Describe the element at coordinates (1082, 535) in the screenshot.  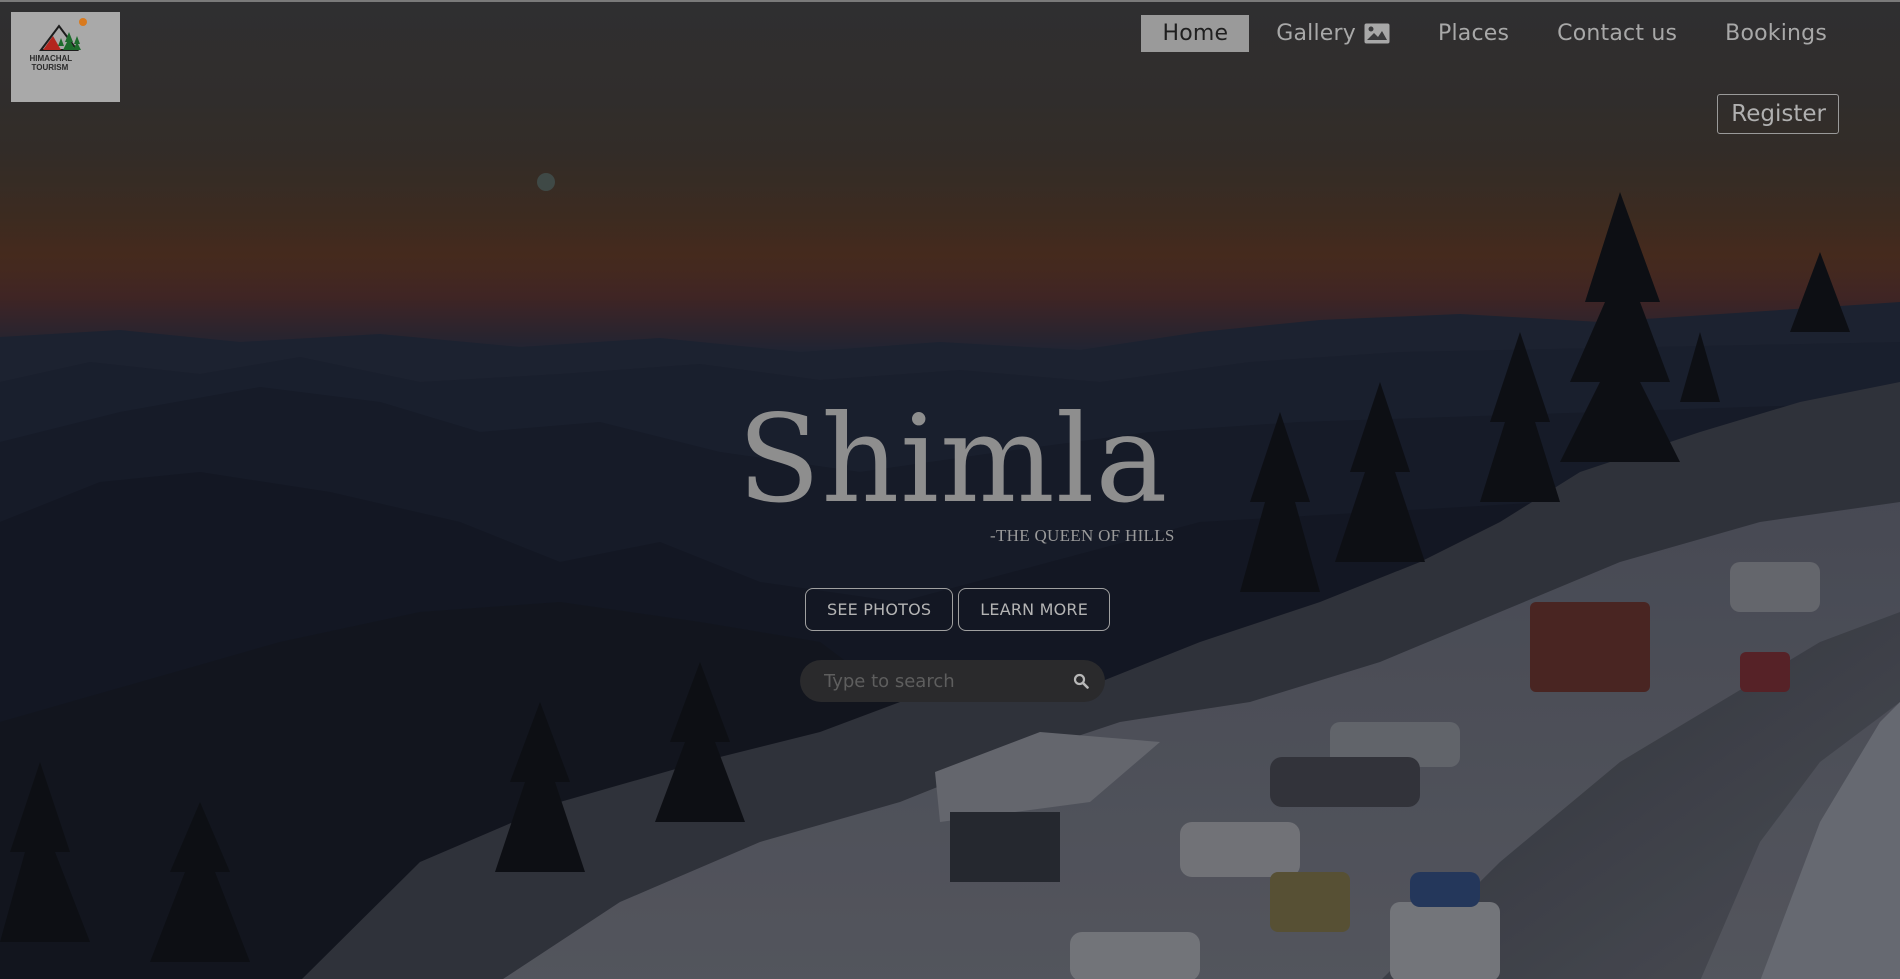
I see `hero-subtitle: -THE QUEEN OF HILLS` at that location.